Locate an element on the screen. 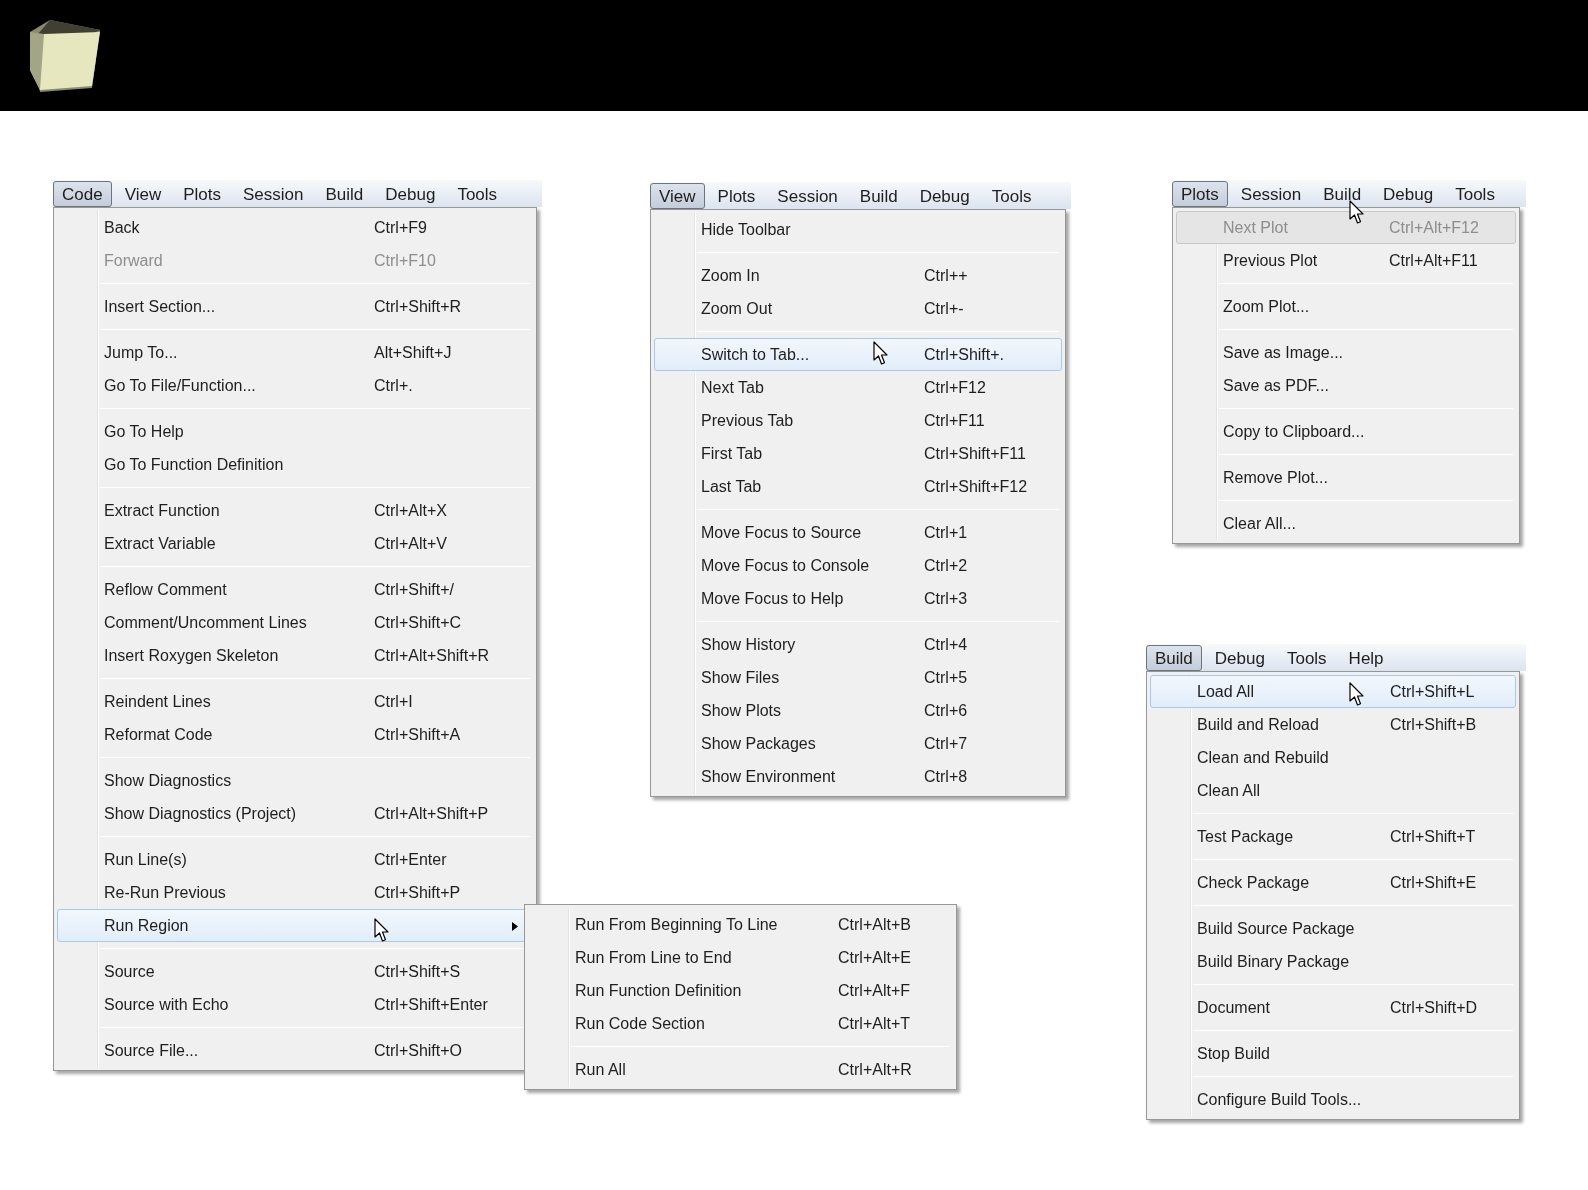 This screenshot has height=1190, width=1588. menu-item: Next Tab Ctrl+F12 is located at coordinates (858, 387).